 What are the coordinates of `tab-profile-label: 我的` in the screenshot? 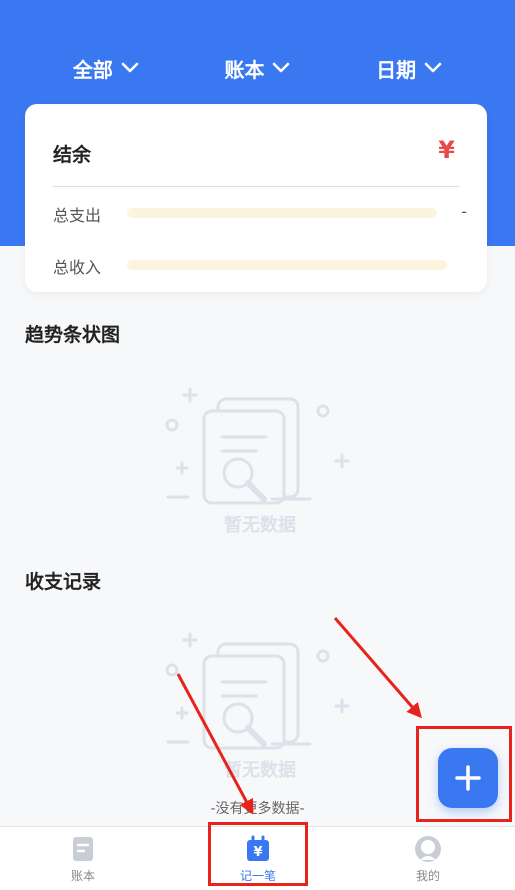 It's located at (427, 876).